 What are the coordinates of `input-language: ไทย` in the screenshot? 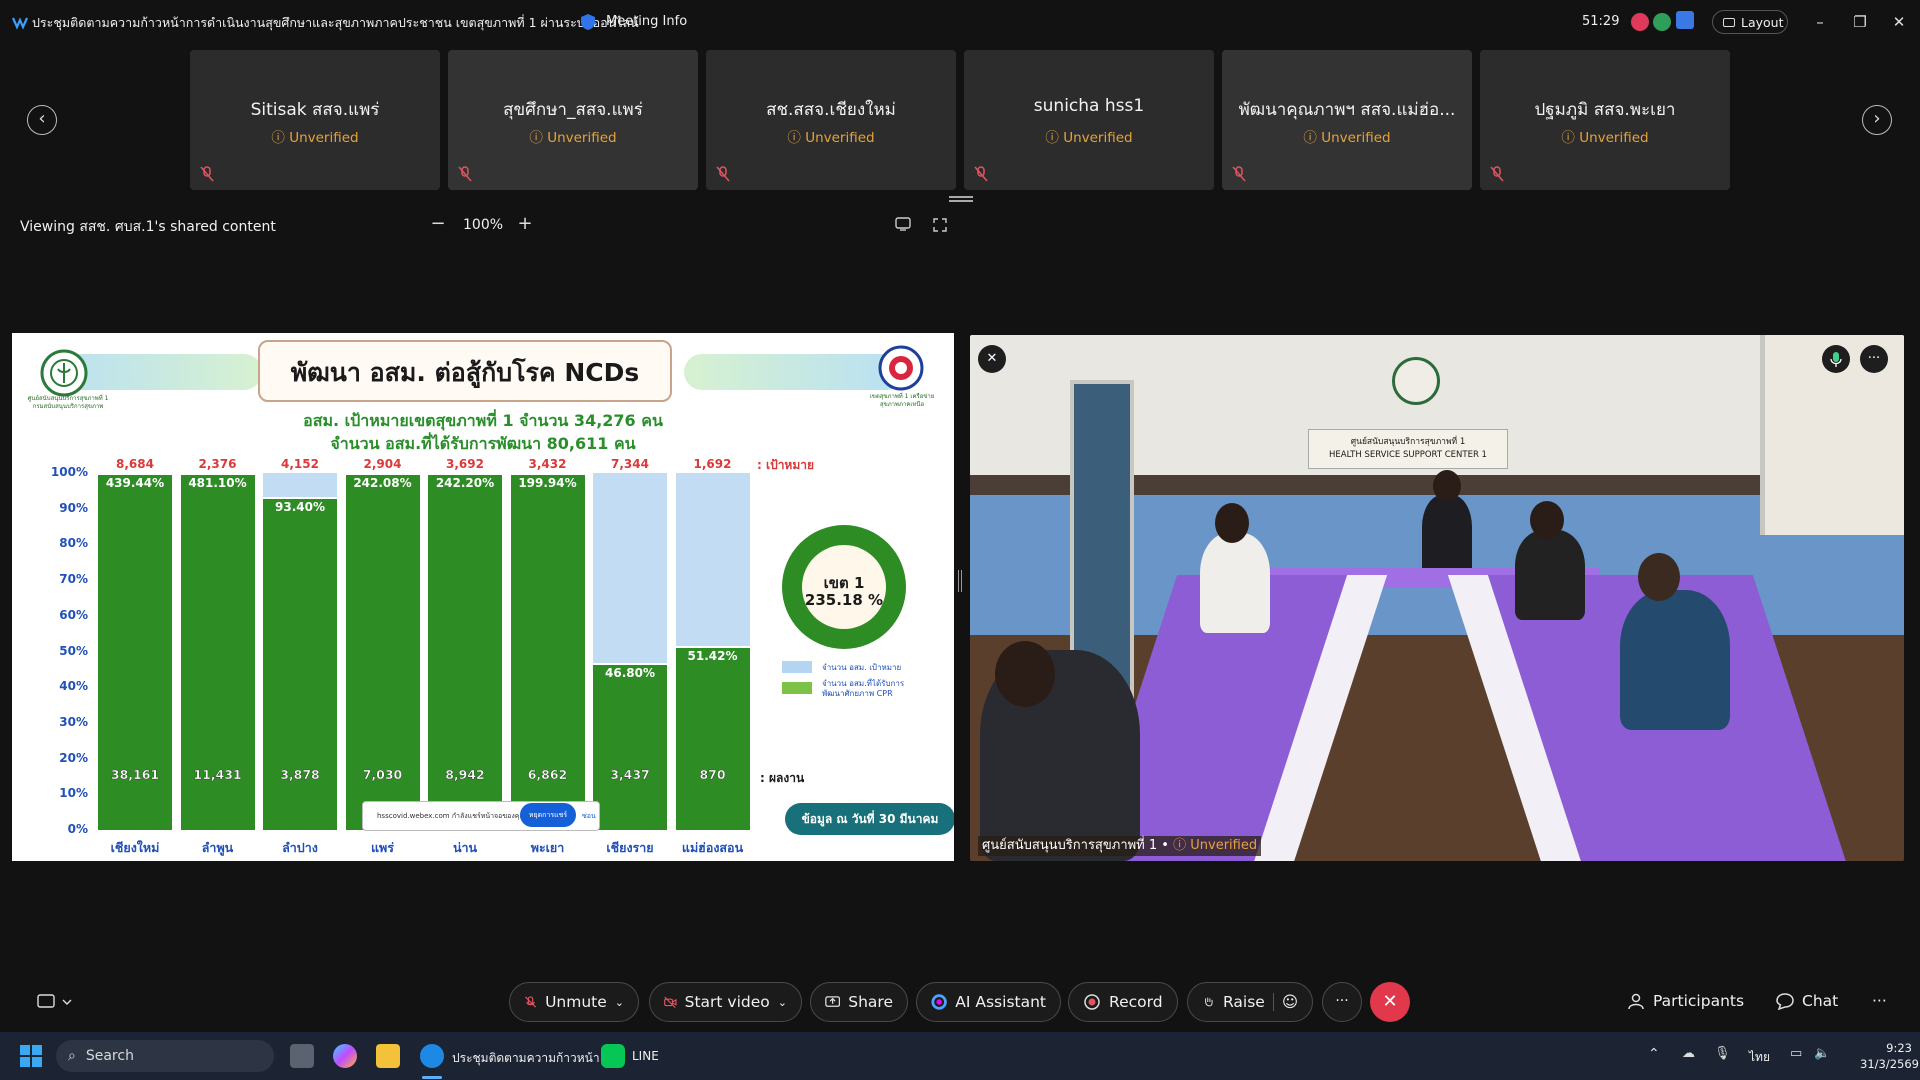 It's located at (1759, 1057).